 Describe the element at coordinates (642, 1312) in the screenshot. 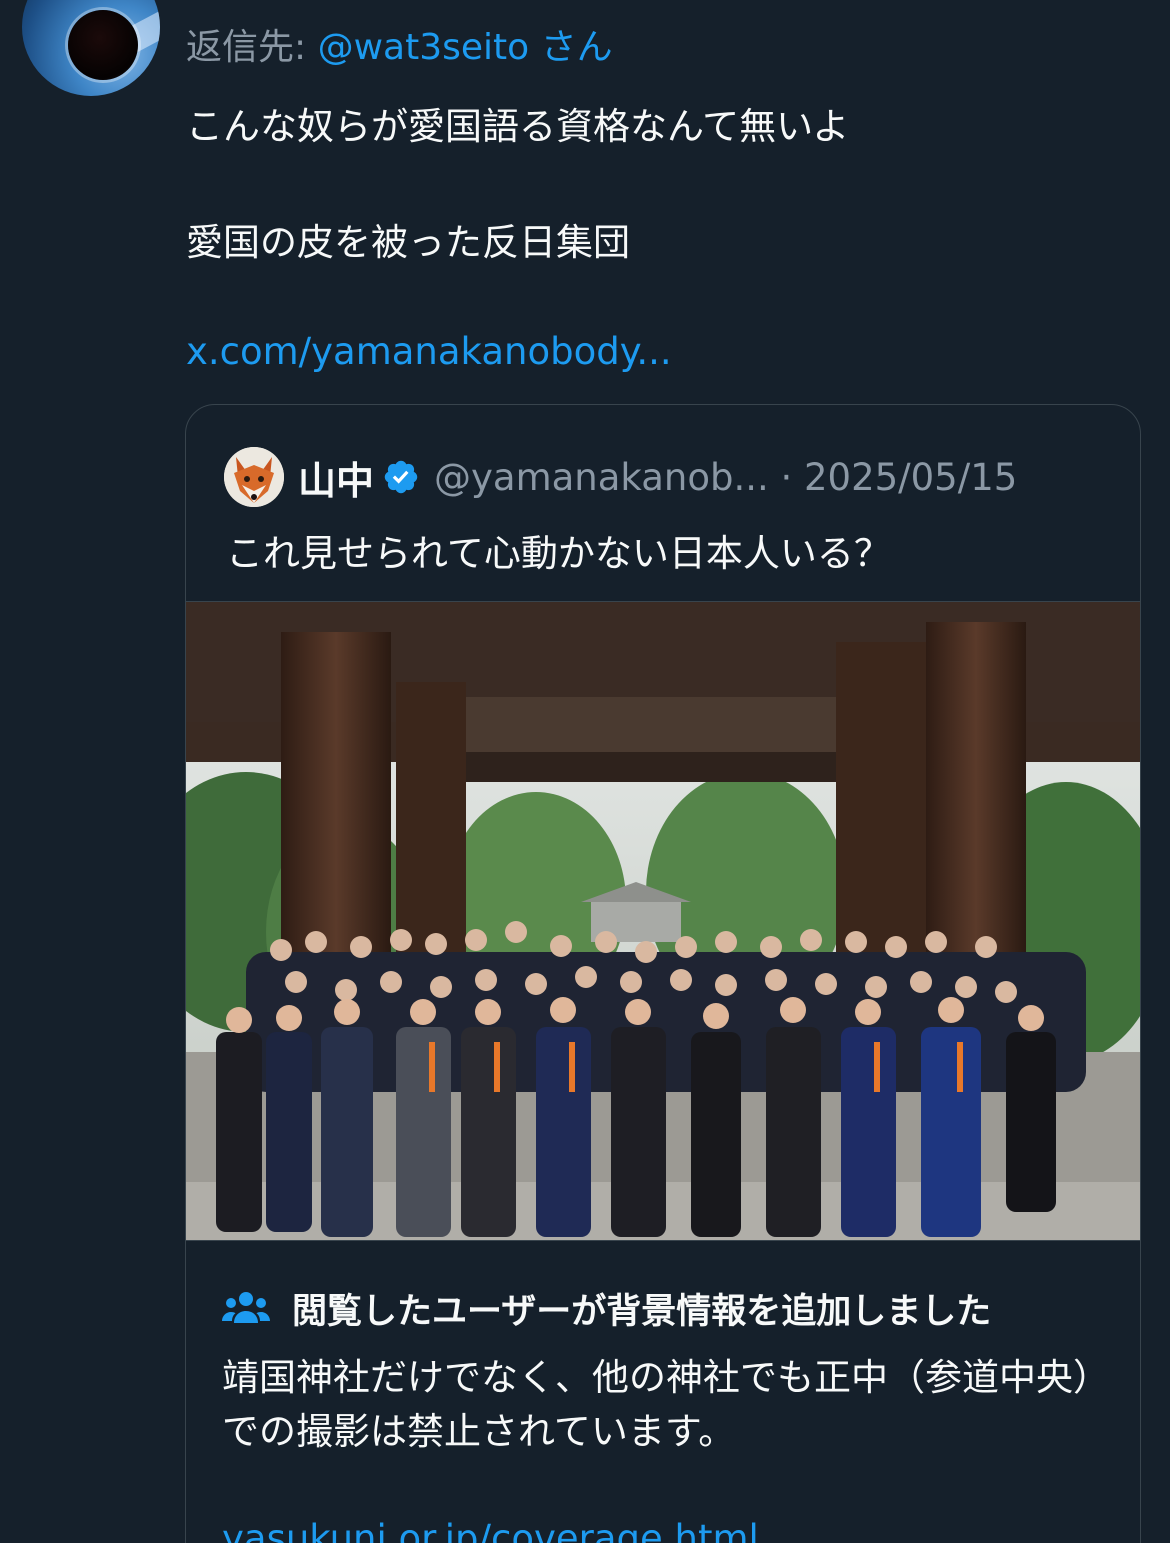

I see `community-note-title: 閲覧したユーザーが背景情報を追加しました` at that location.